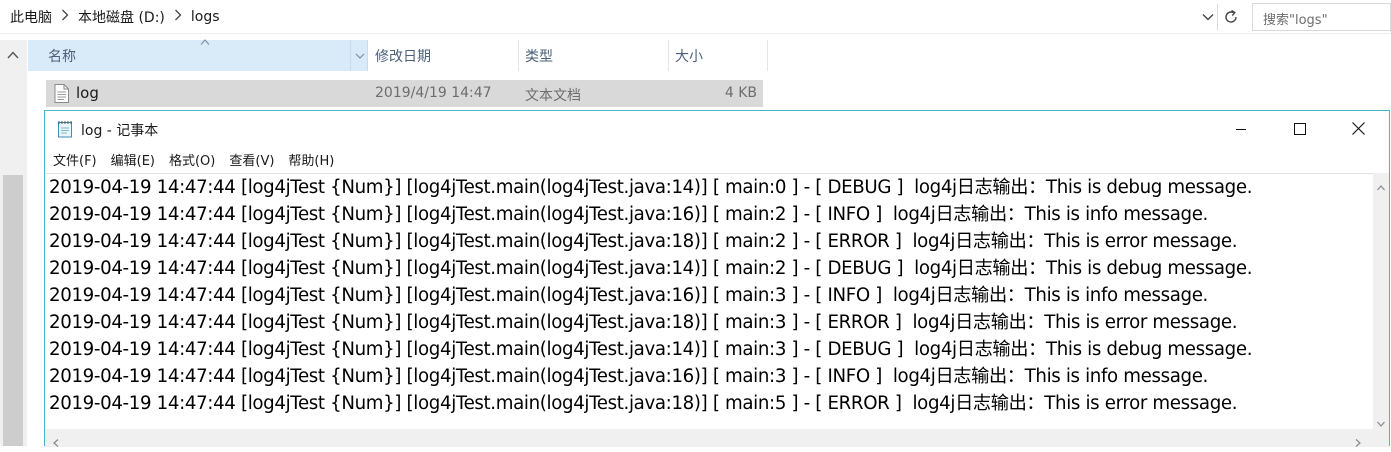 The image size is (1391, 452). I want to click on scrollbar-thumb, so click(13, 310).